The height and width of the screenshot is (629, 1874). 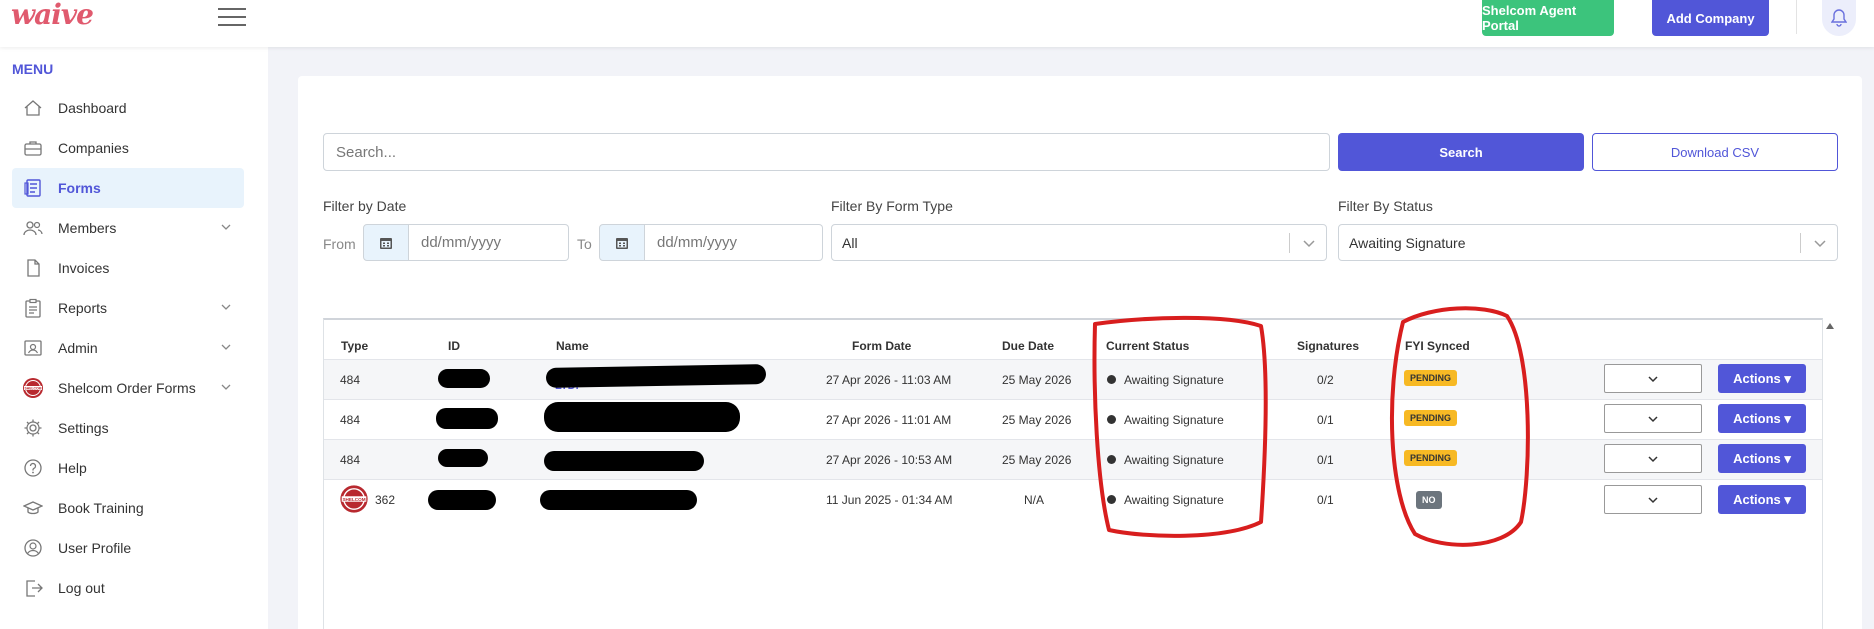 What do you see at coordinates (1588, 242) in the screenshot?
I see `status-select: Awaiting Signature` at bounding box center [1588, 242].